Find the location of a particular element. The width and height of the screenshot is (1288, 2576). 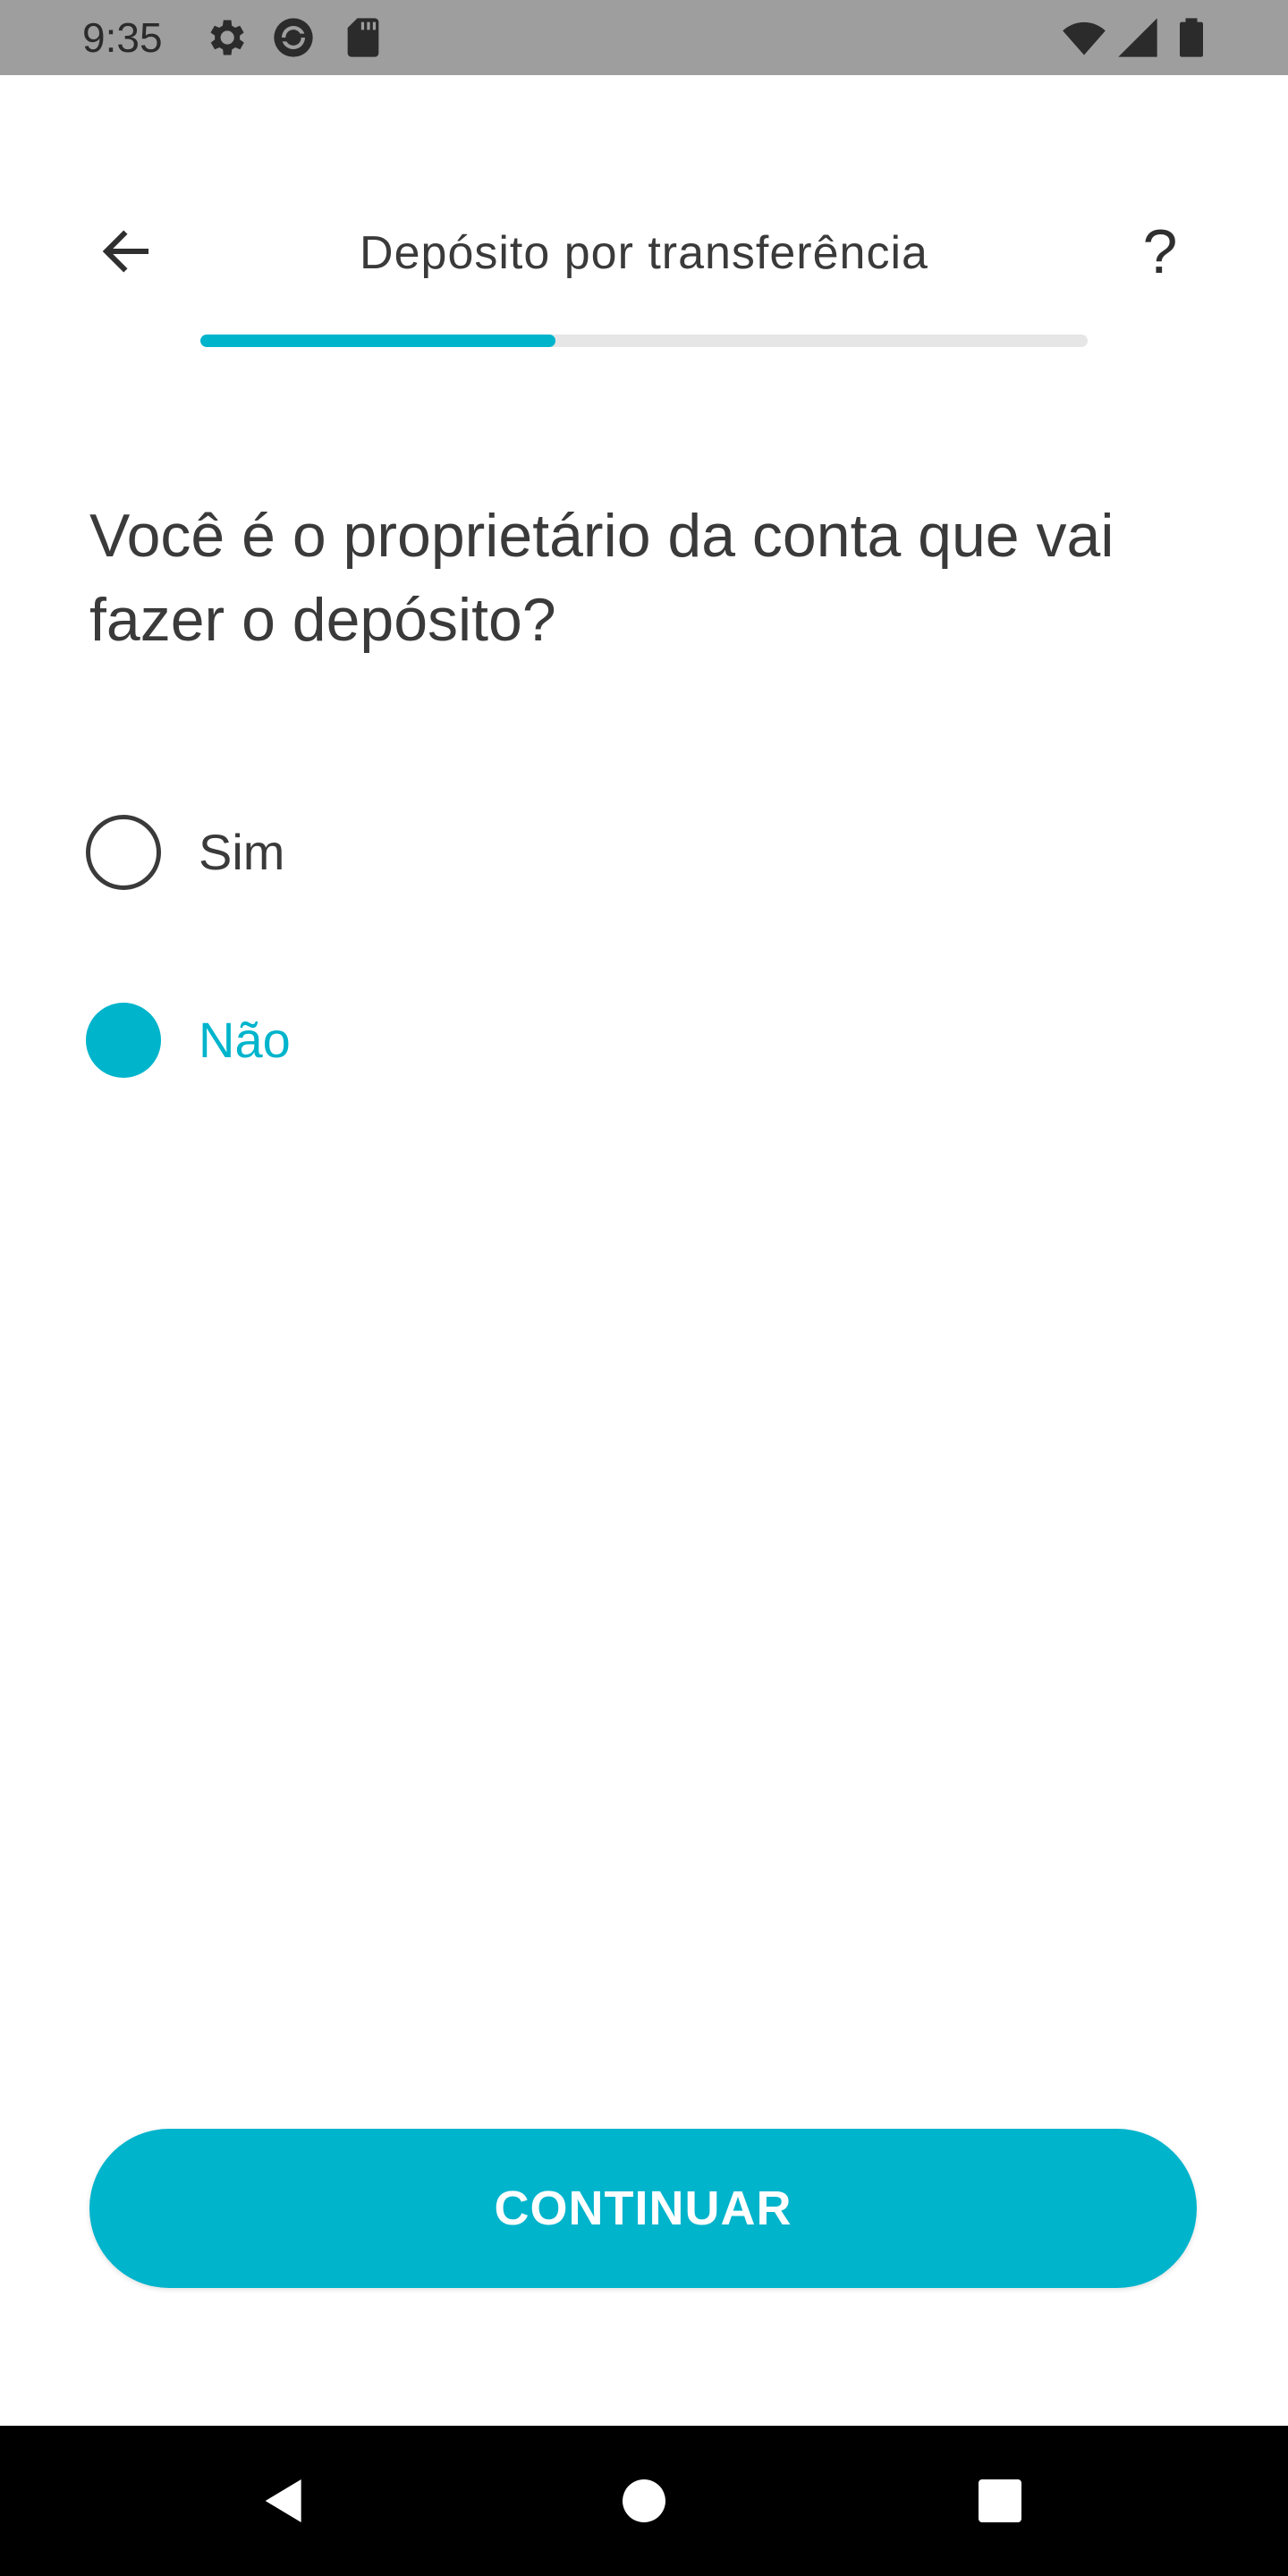

nav-home-button is located at coordinates (644, 2501).